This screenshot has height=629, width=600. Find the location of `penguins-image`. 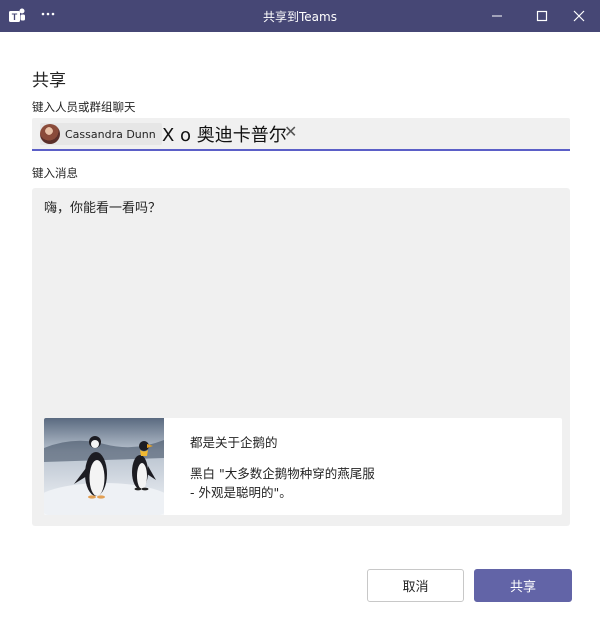

penguins-image is located at coordinates (104, 466).